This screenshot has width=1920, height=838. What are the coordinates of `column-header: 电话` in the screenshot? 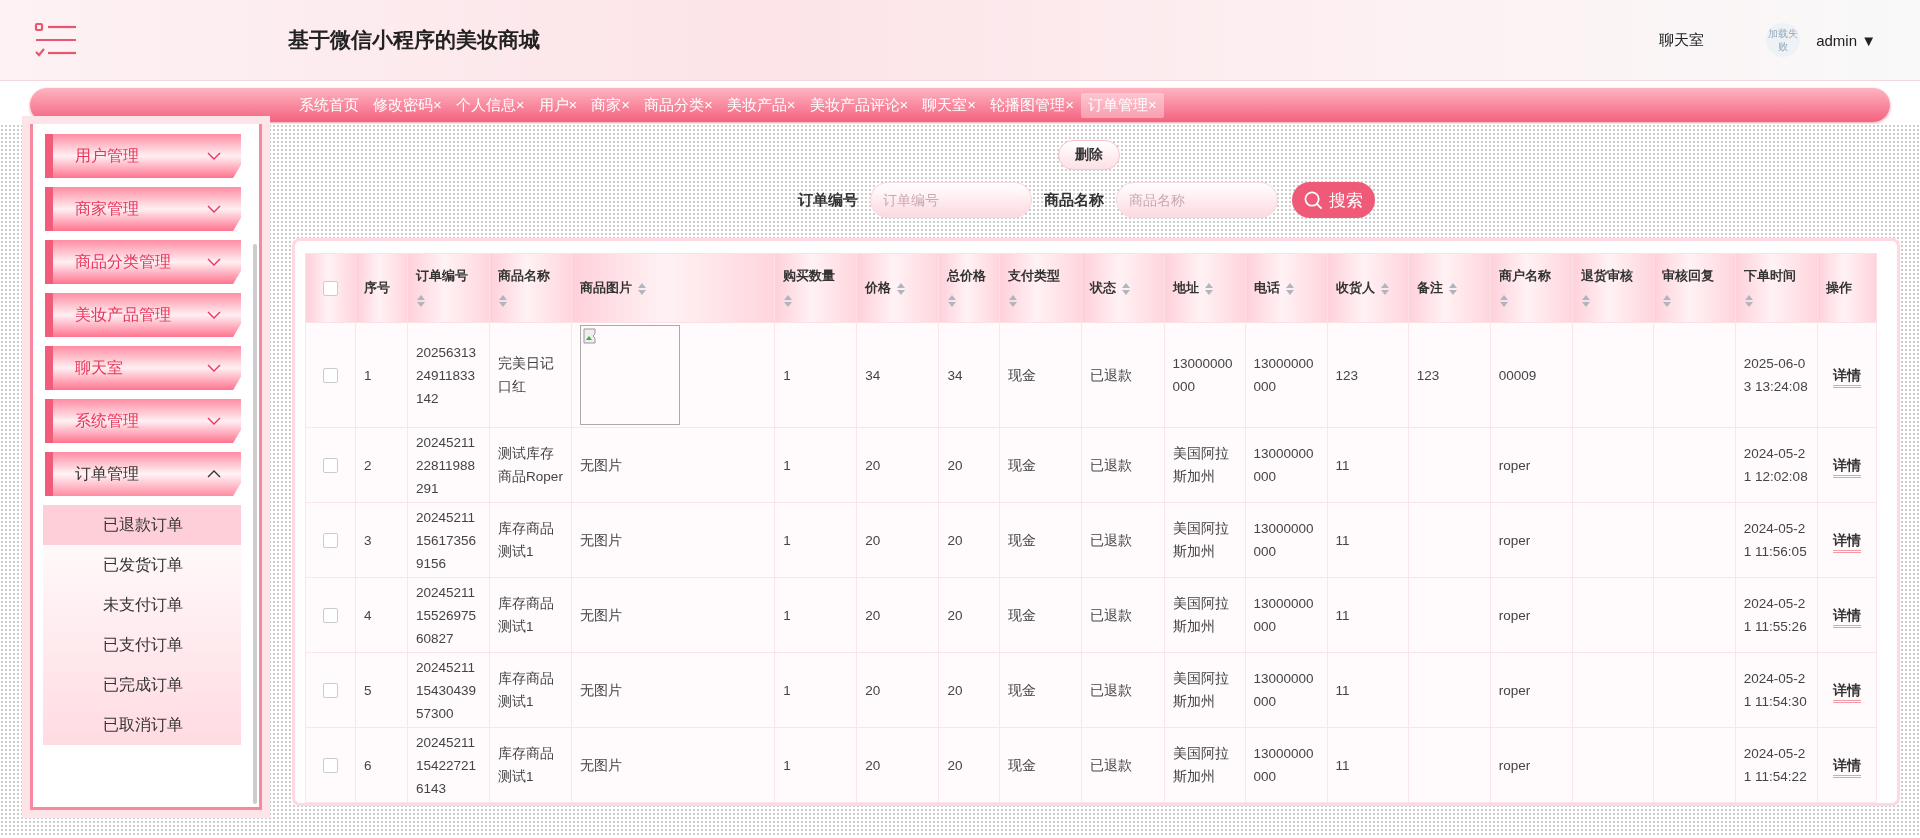 It's located at (1286, 288).